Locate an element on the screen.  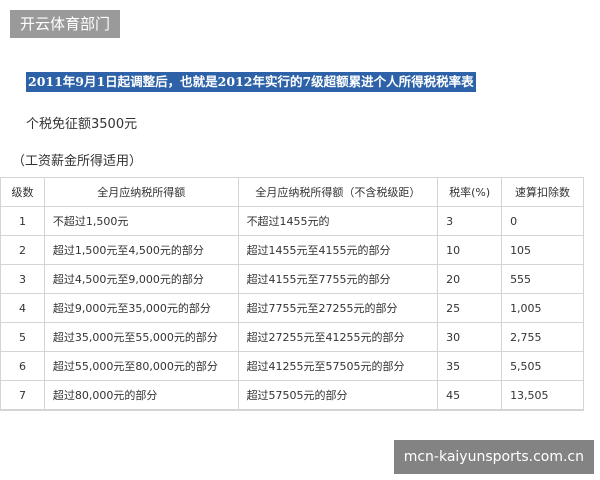
table-header-row: 级数 全月应纳税所得额 全月应纳税所得额（不含税级距） 税率(%) 速算扣除数 is located at coordinates (292, 192).